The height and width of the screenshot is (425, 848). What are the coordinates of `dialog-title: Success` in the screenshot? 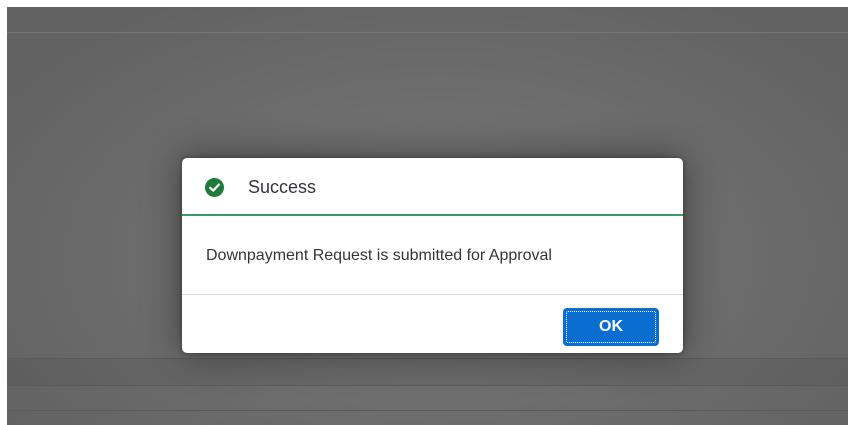 It's located at (282, 187).